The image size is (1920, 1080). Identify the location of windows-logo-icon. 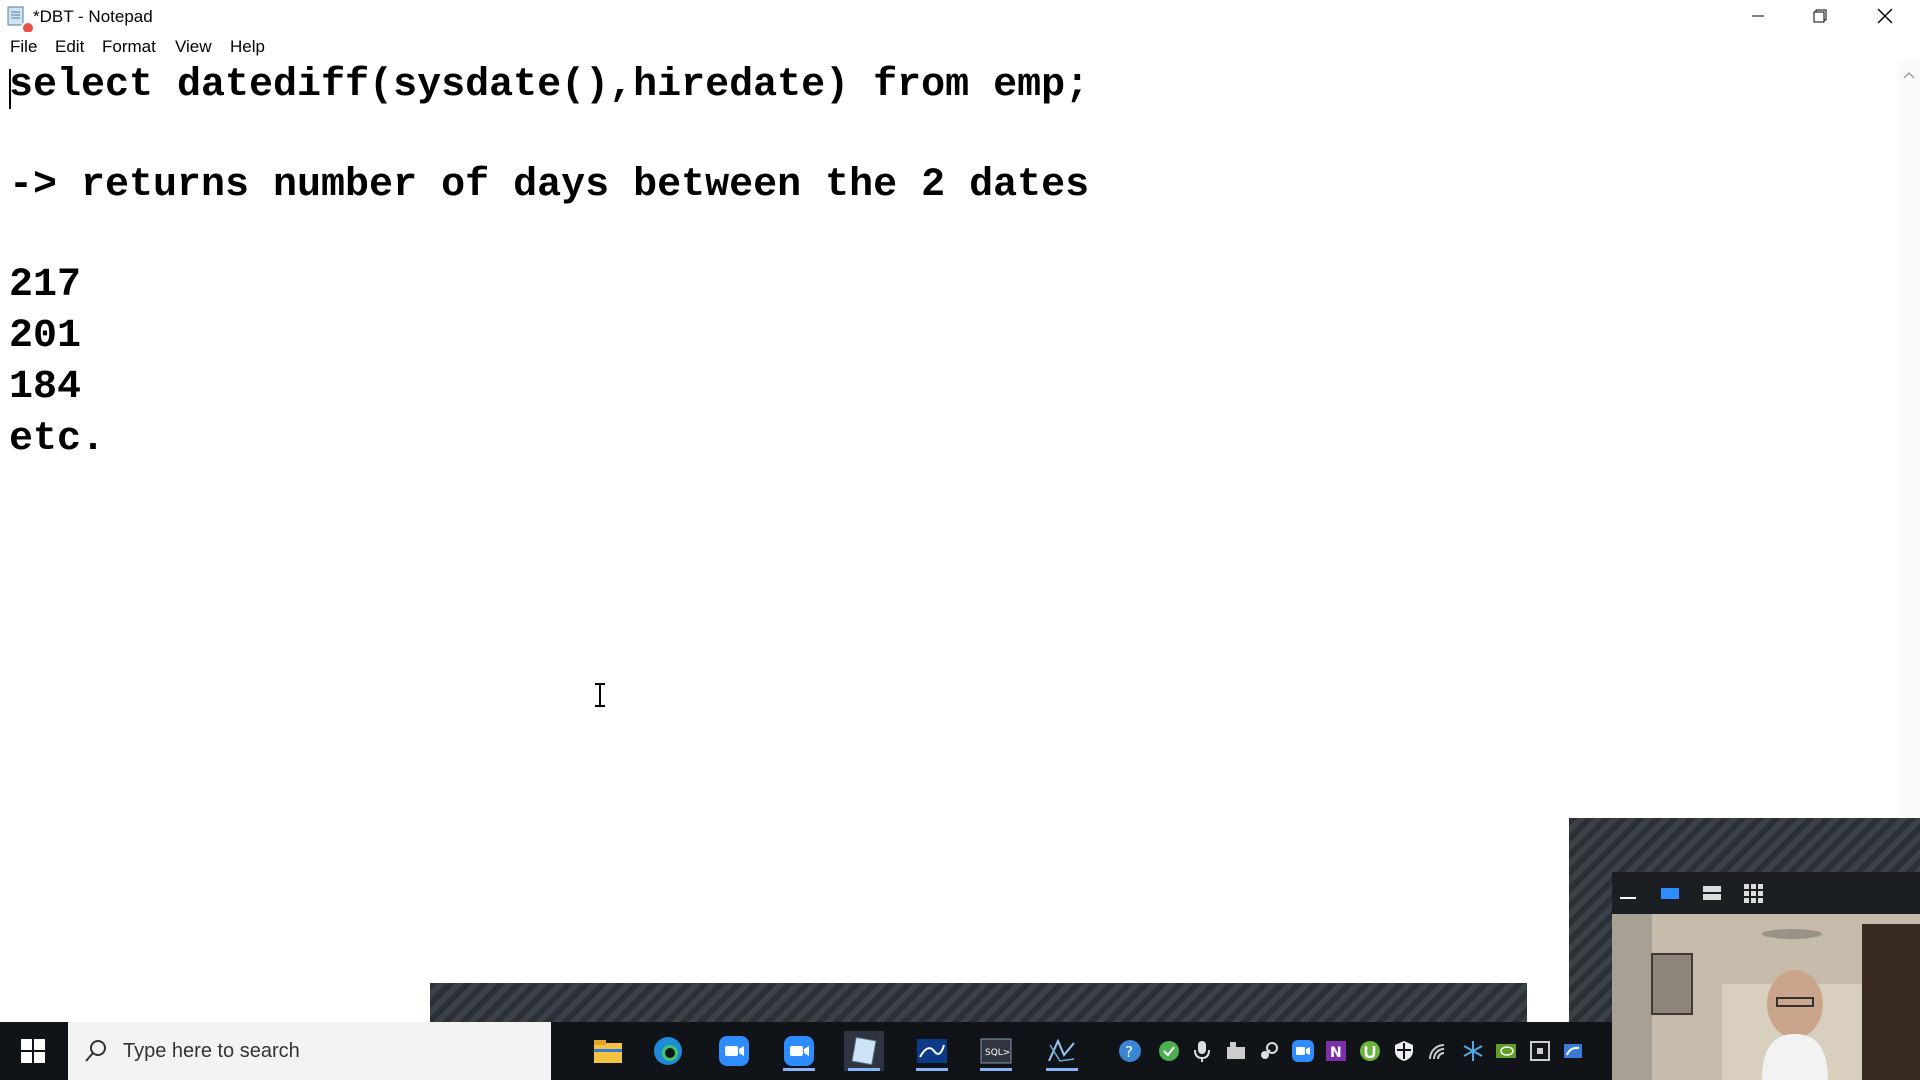
(33, 1051).